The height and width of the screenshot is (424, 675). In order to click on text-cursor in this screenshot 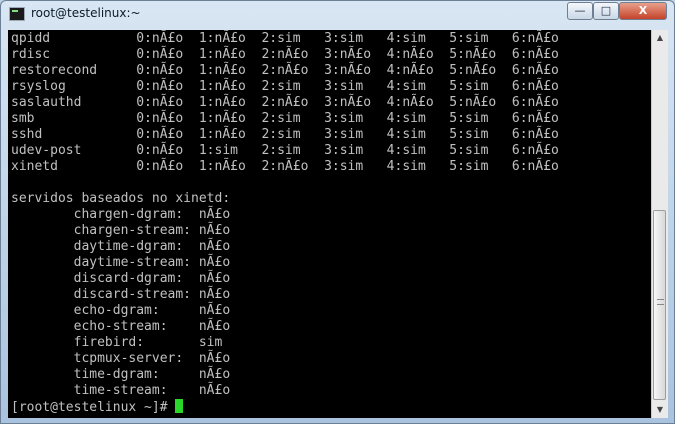, I will do `click(179, 406)`.